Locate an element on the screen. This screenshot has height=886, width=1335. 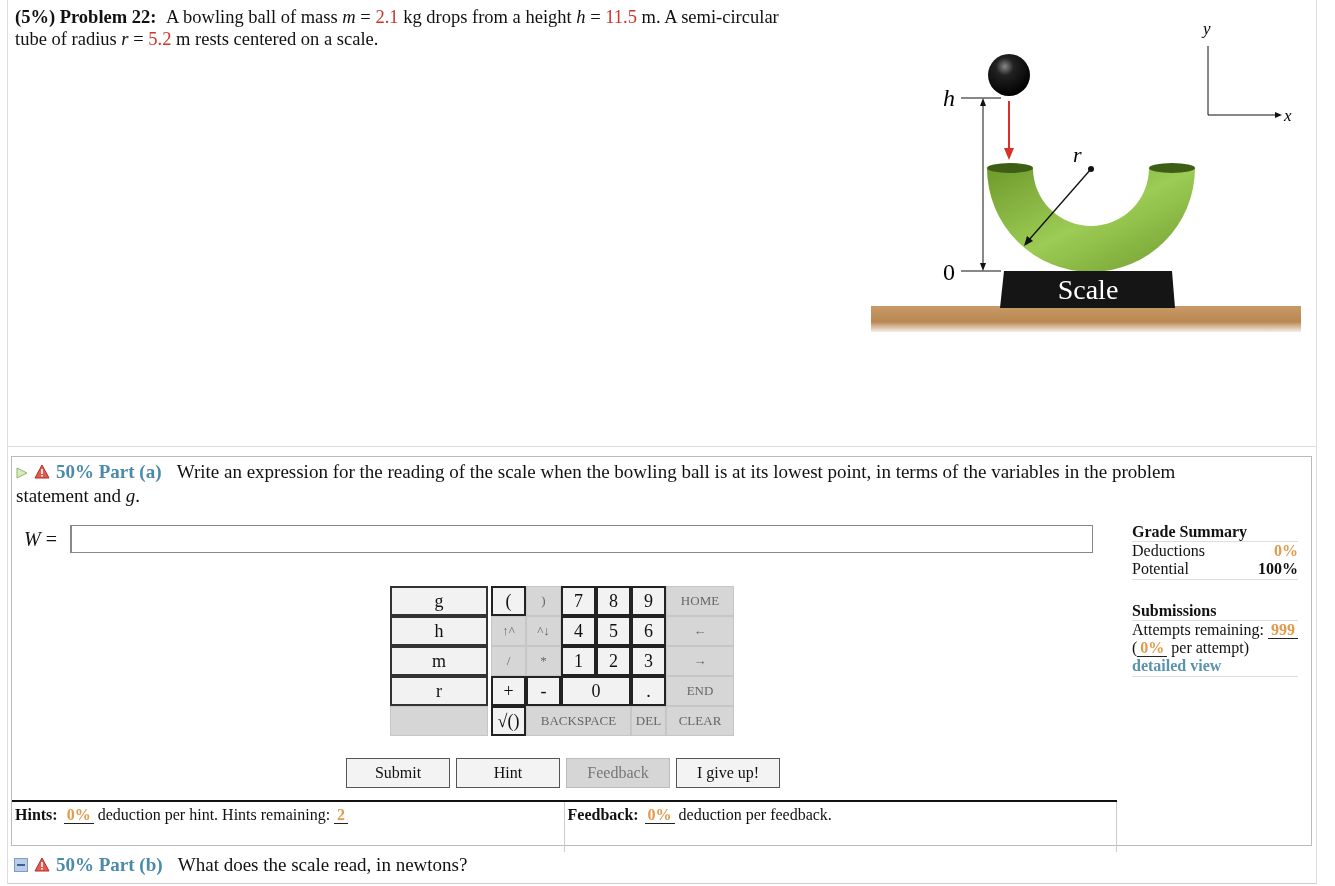
action-button: Hint is located at coordinates (508, 773).